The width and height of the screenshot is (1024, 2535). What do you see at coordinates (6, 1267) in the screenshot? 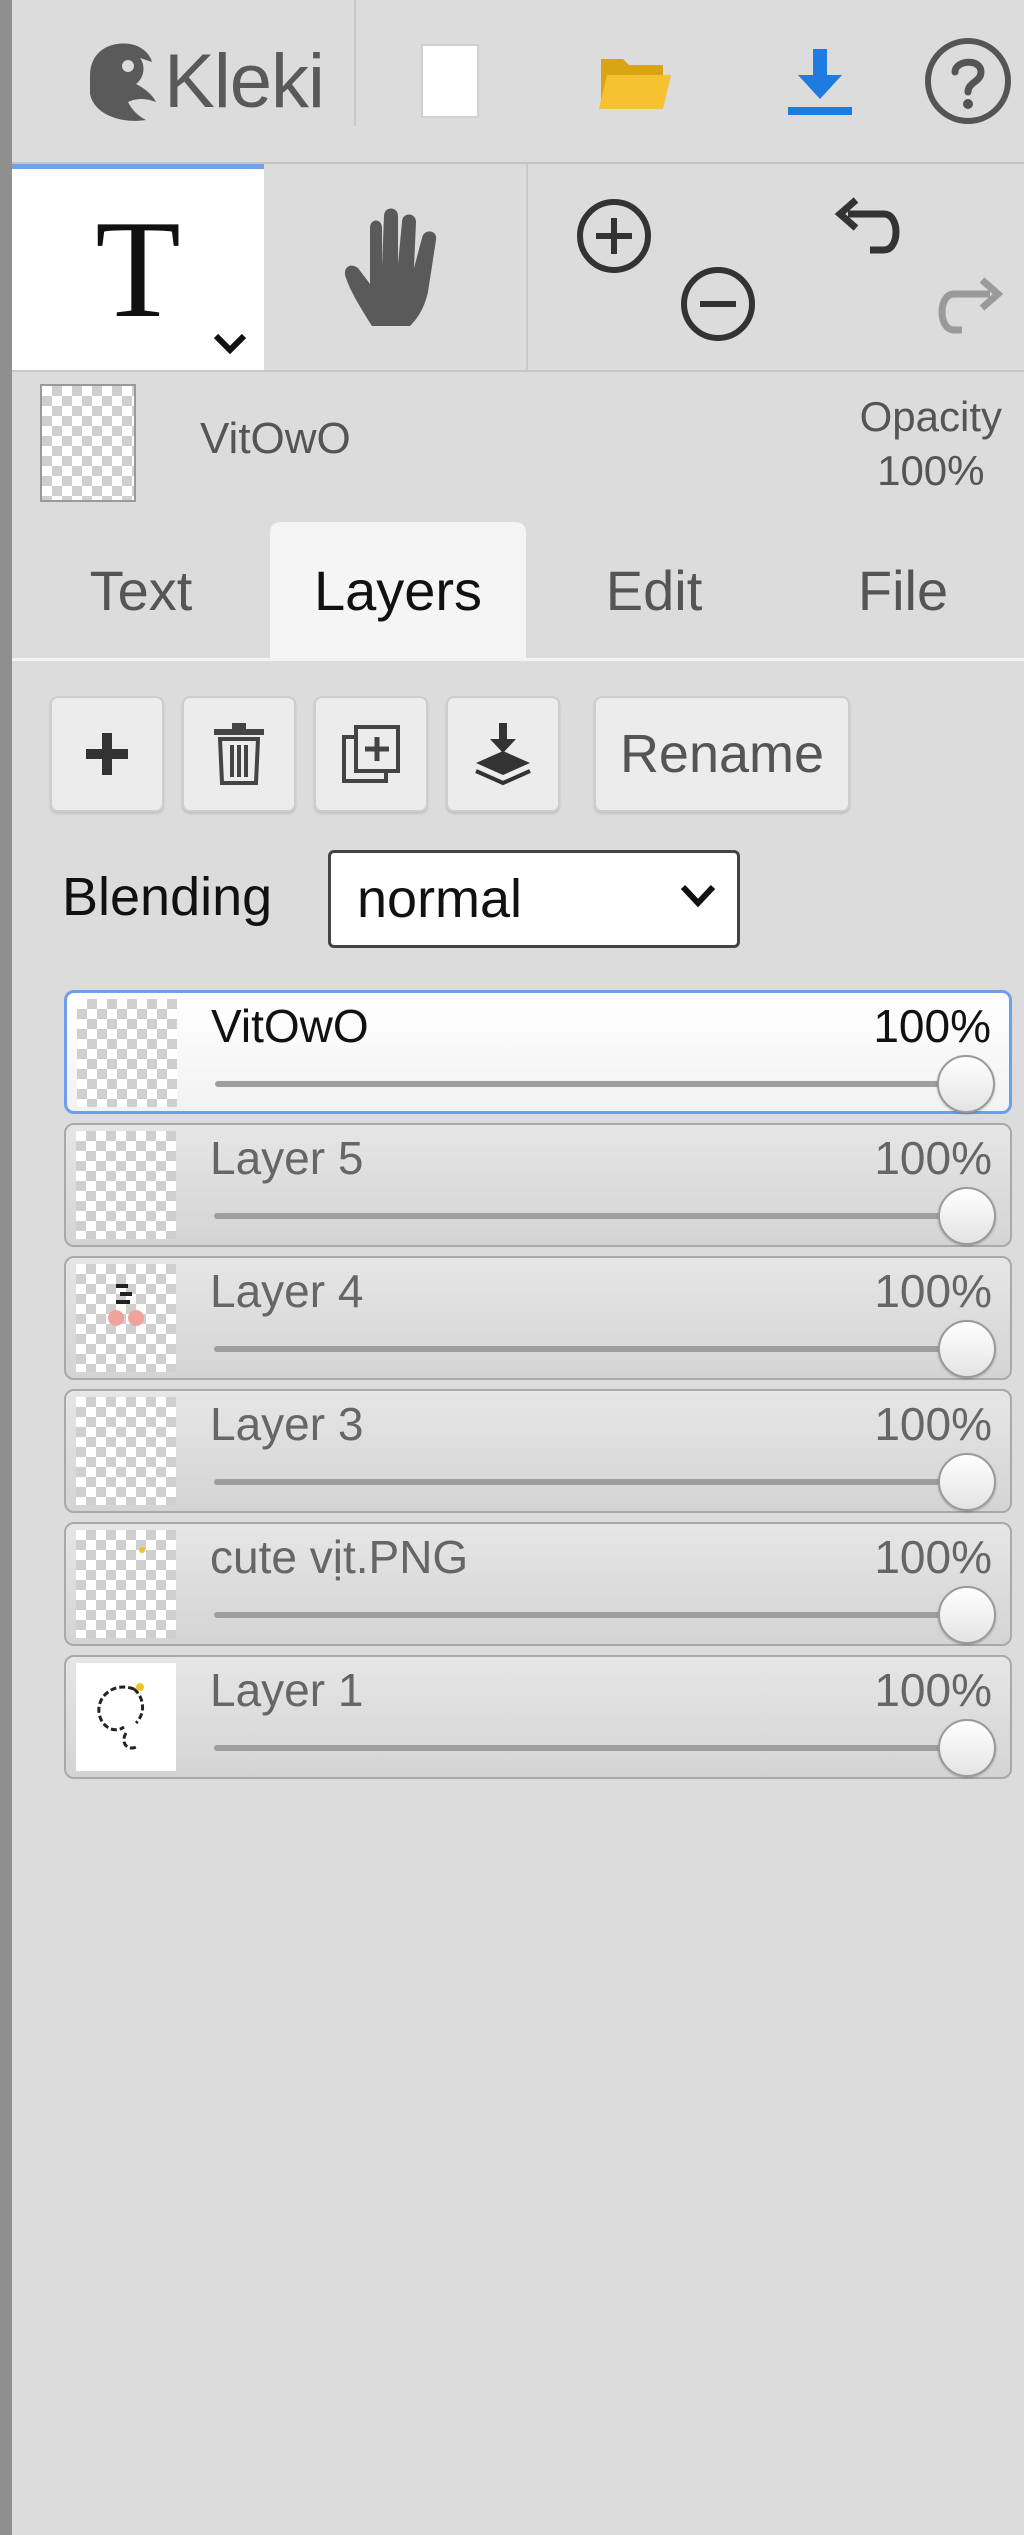
I see `left-edge-bar` at bounding box center [6, 1267].